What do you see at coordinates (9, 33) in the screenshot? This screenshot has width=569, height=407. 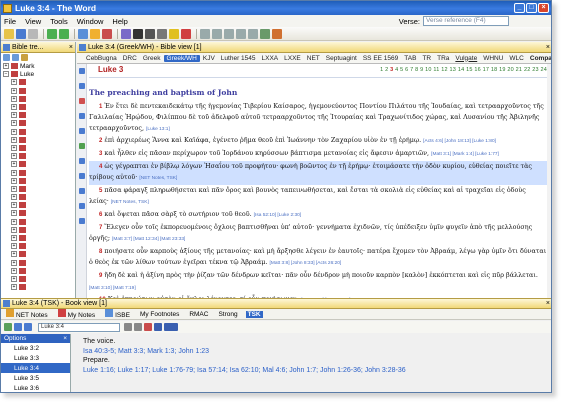 I see `open-folder-icon` at bounding box center [9, 33].